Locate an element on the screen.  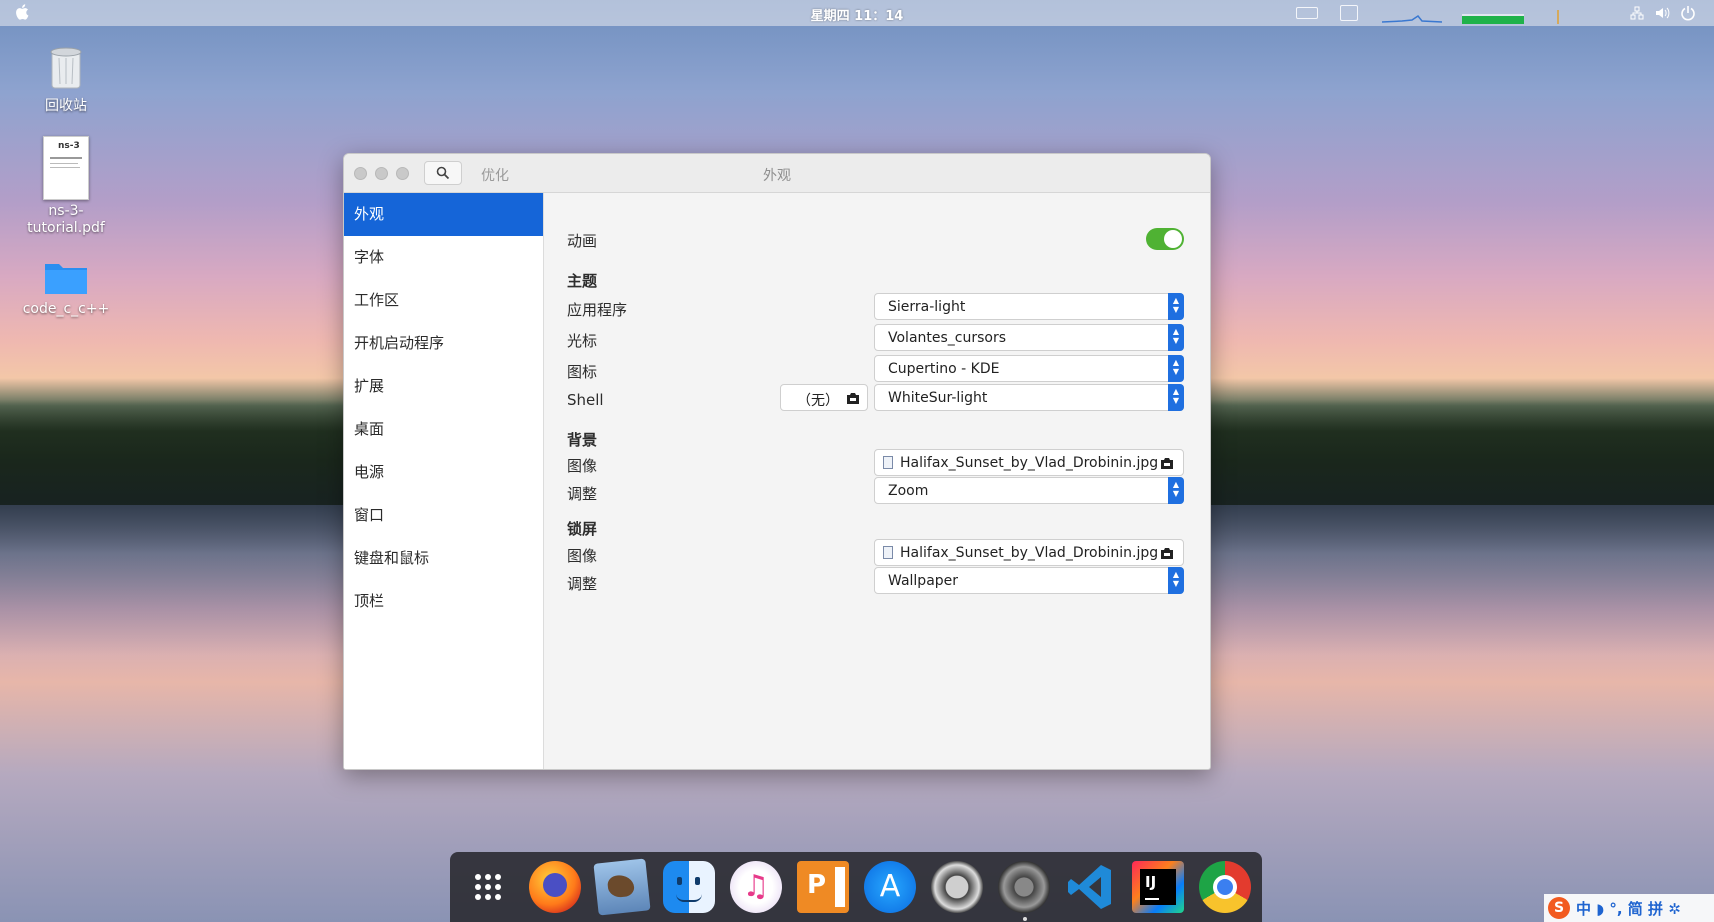
shell-label: Shell is located at coordinates (585, 400).